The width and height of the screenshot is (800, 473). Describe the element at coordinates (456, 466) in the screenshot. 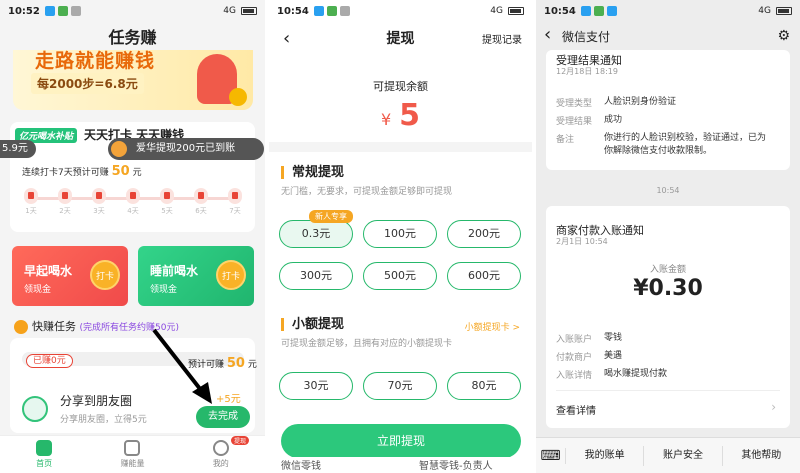

I see `smart-change-label: 智慧零钱-负责人` at that location.